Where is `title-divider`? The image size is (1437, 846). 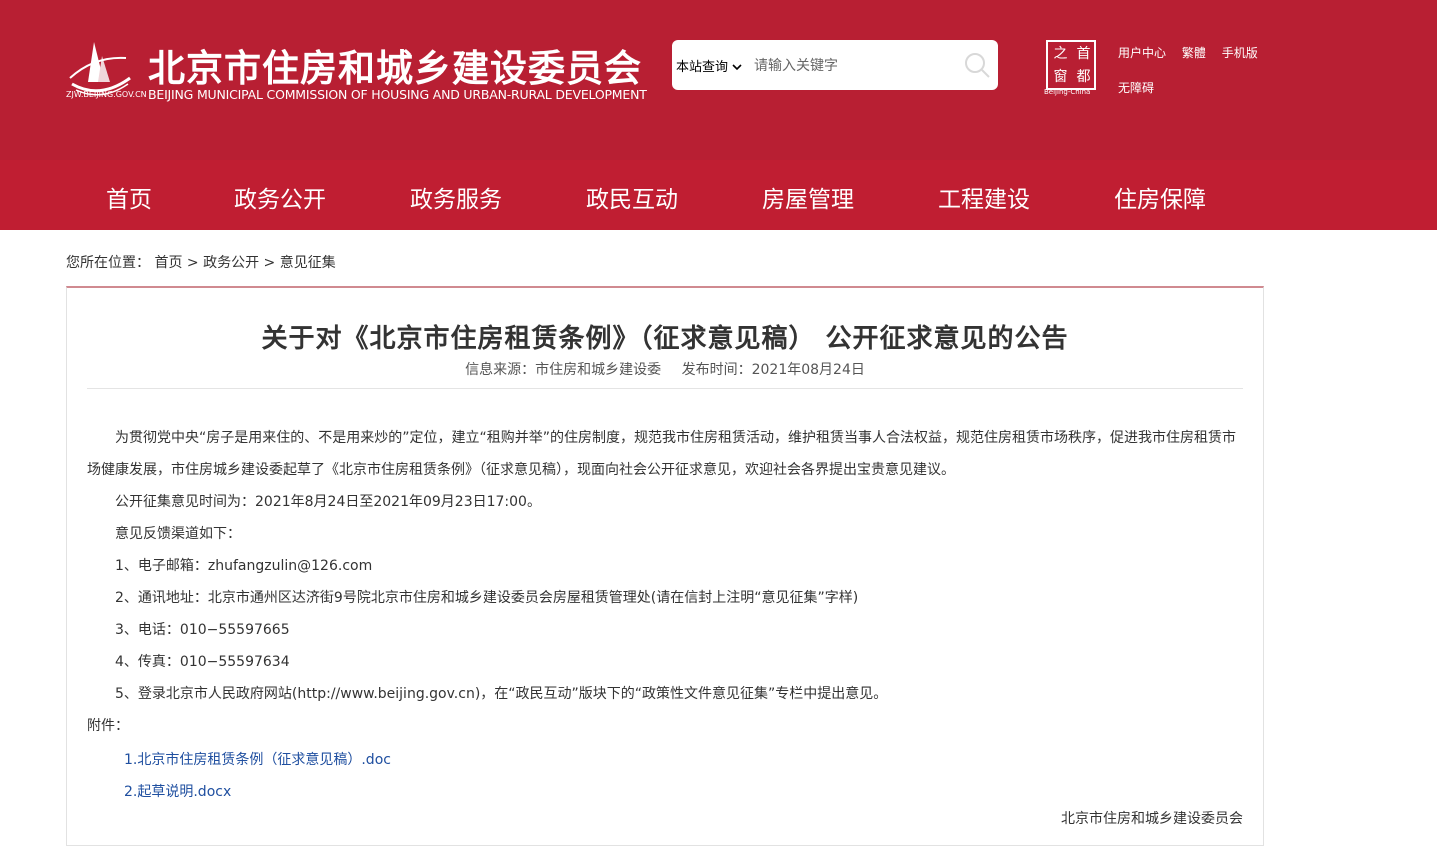 title-divider is located at coordinates (665, 388).